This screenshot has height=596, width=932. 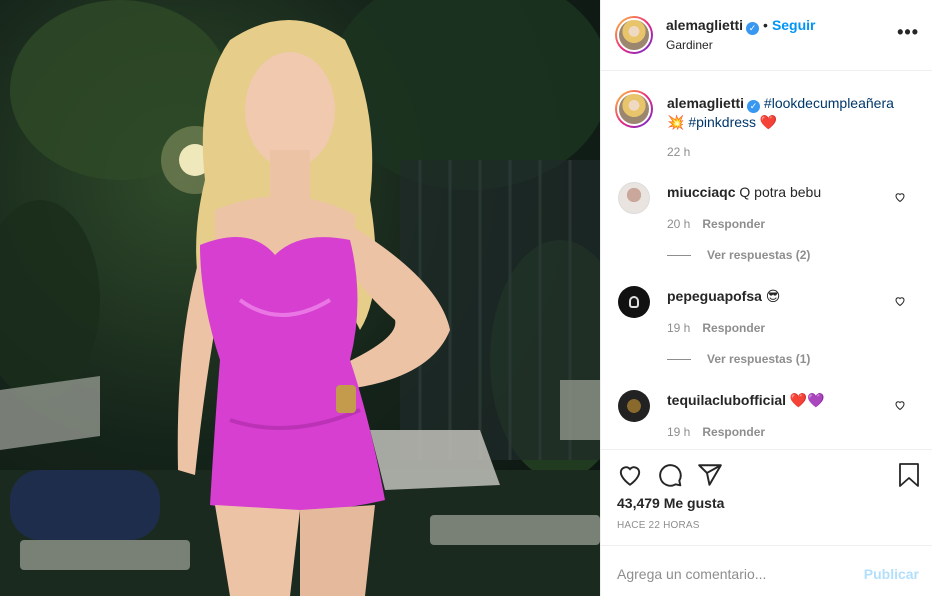 What do you see at coordinates (701, 192) in the screenshot?
I see `comment-username: miucciaqc` at bounding box center [701, 192].